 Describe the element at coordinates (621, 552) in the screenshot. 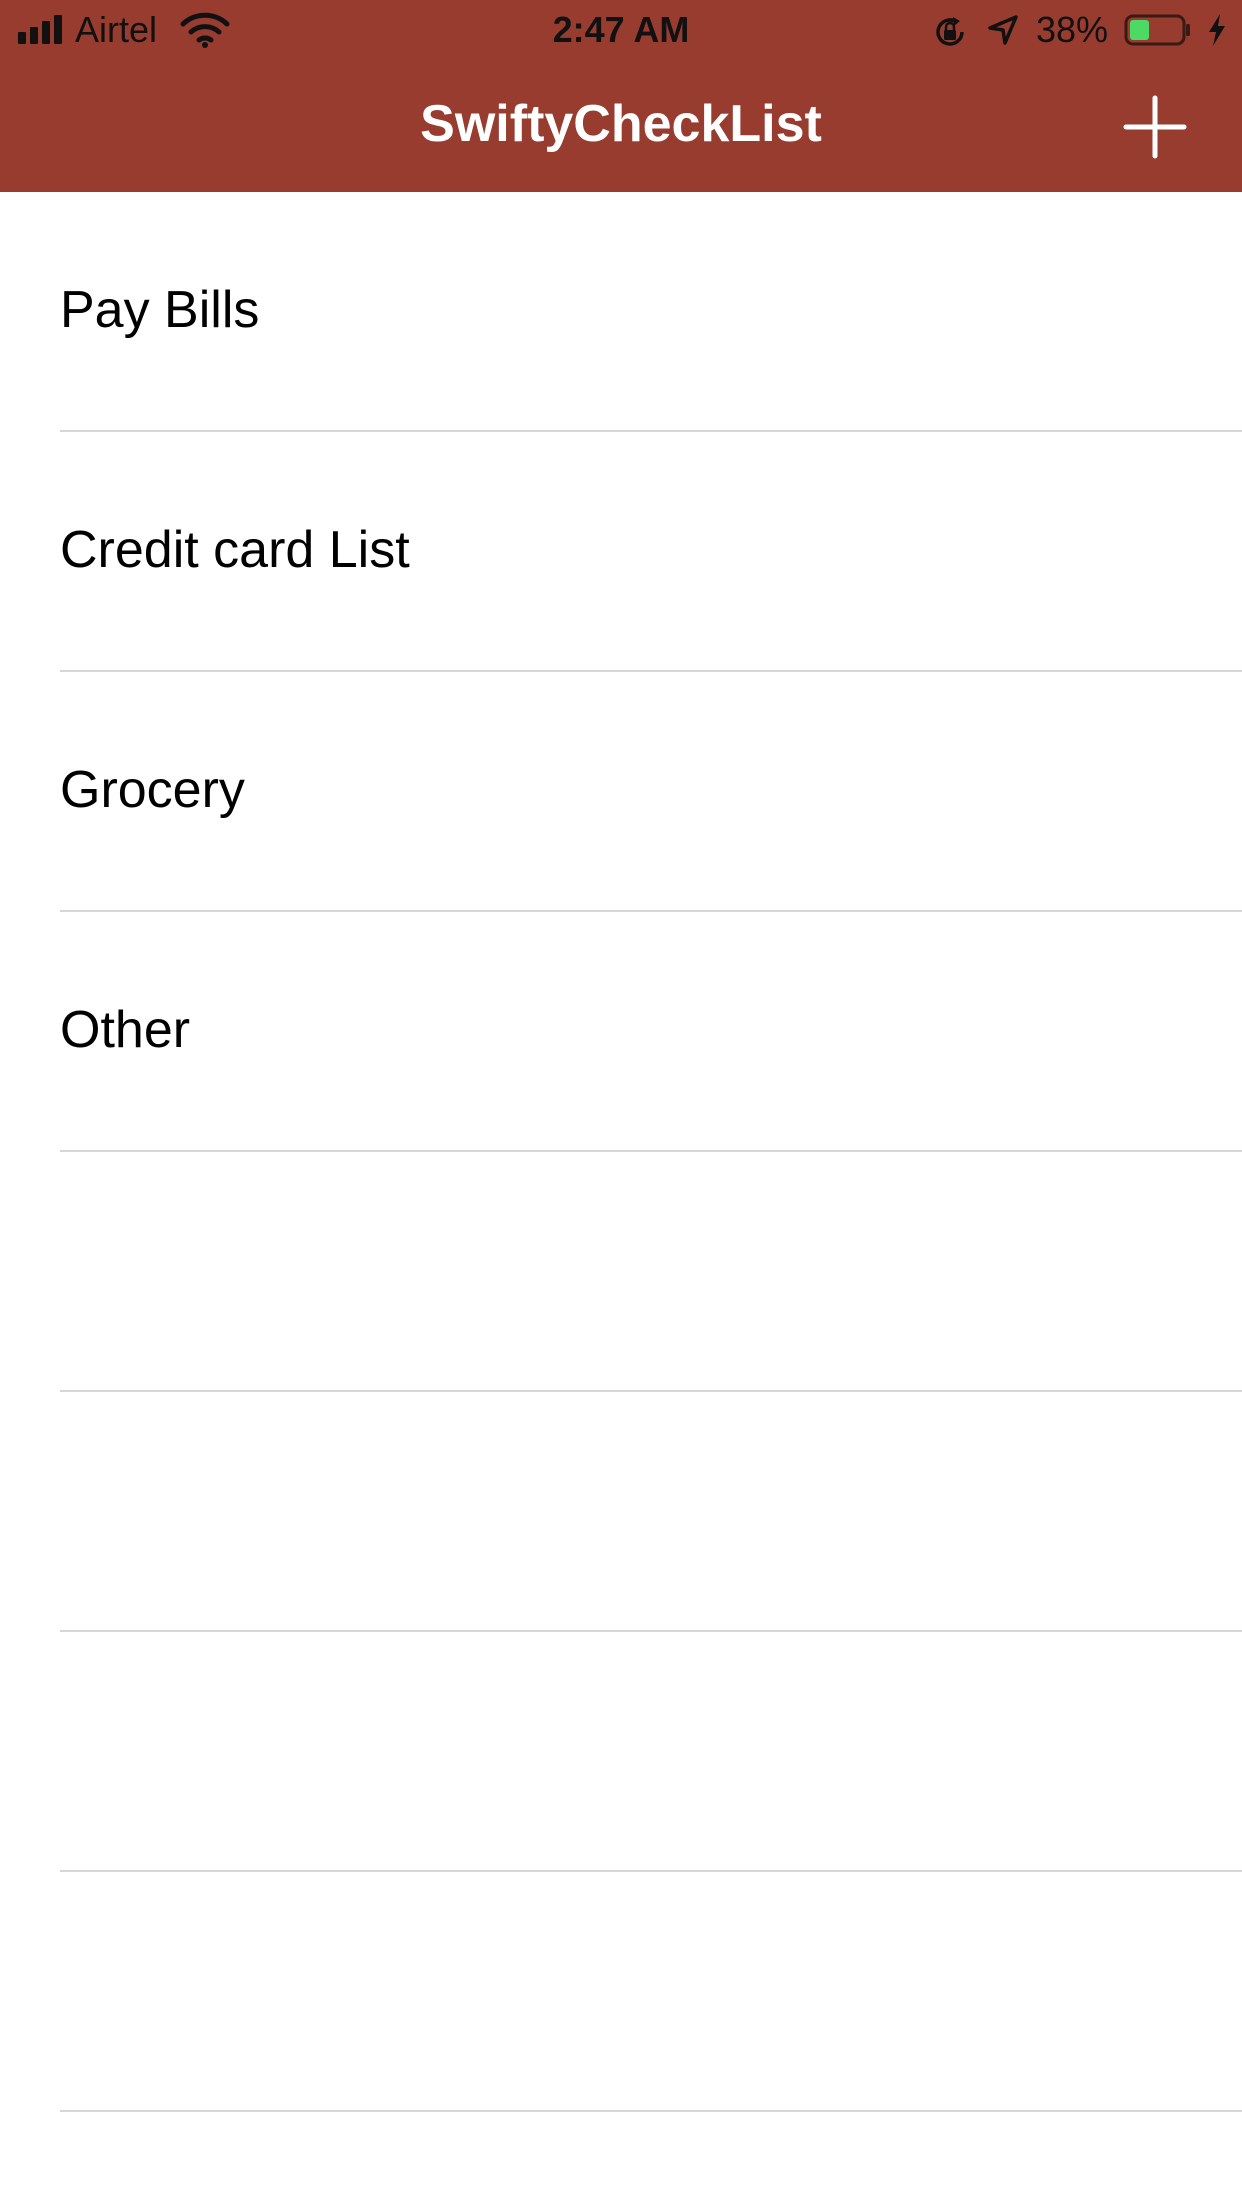

I see `list-item: Credit card List` at that location.